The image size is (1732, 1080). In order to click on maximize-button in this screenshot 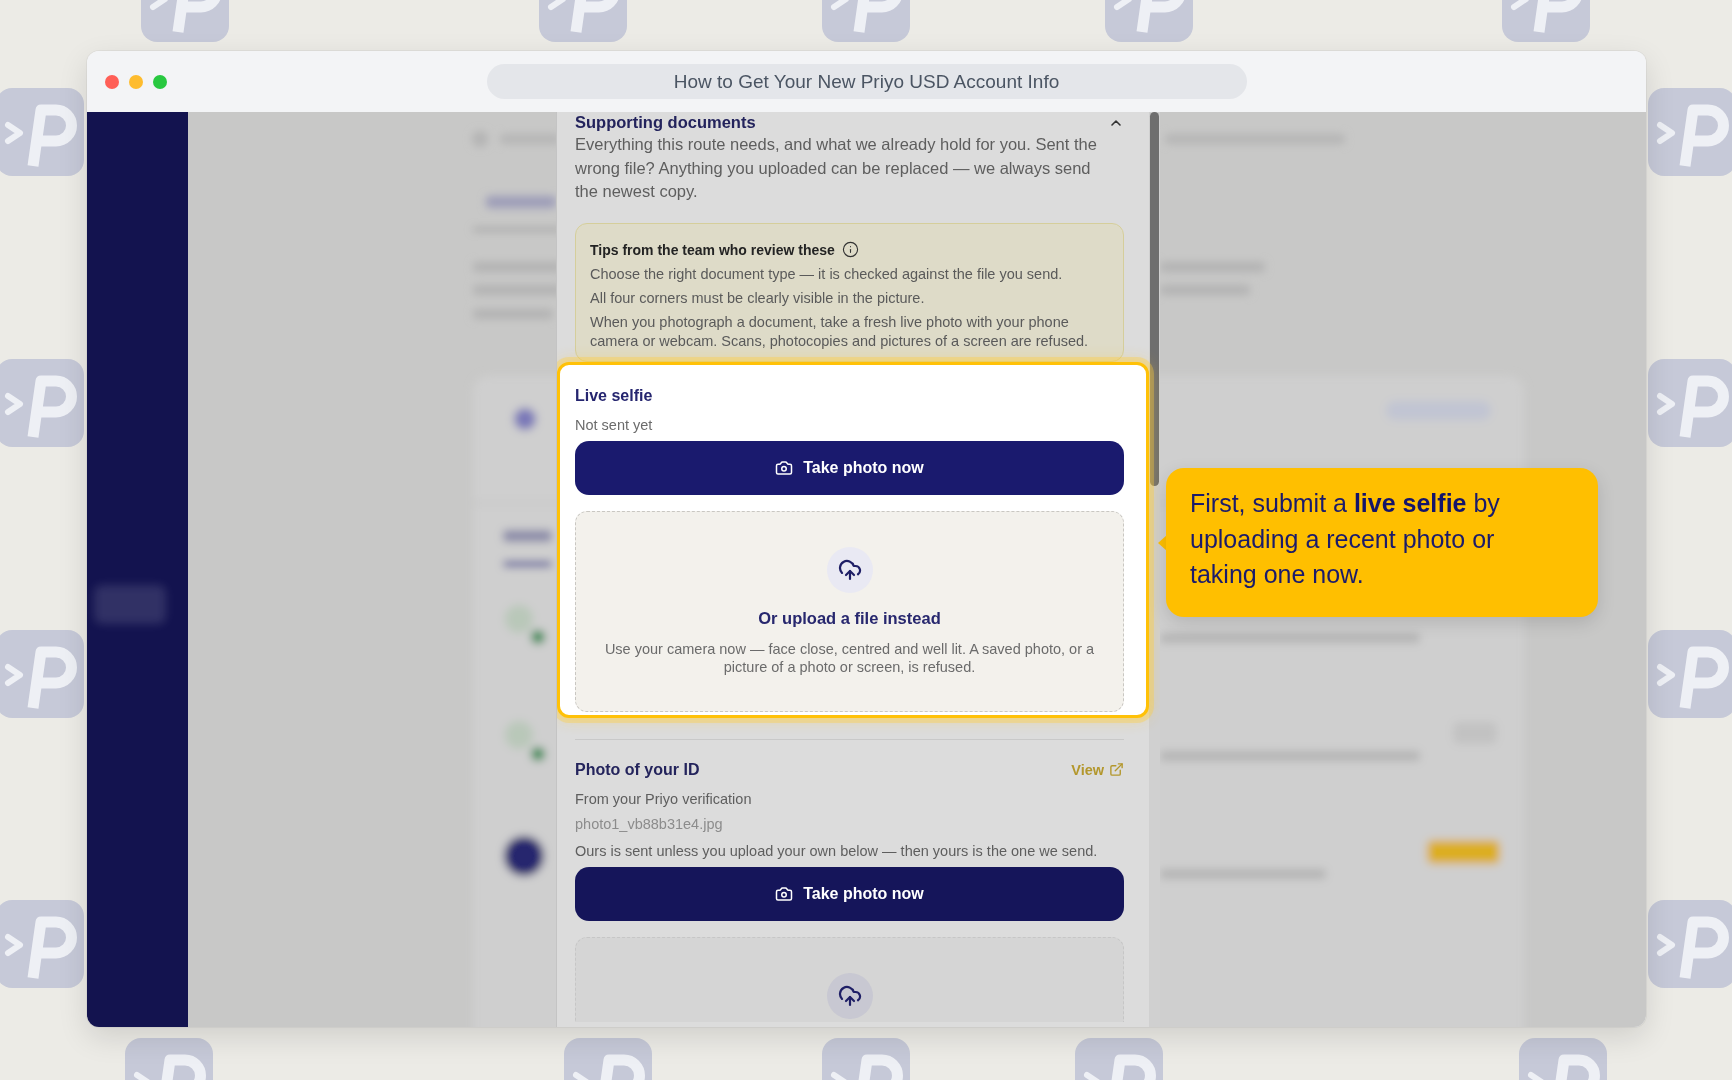, I will do `click(160, 81)`.